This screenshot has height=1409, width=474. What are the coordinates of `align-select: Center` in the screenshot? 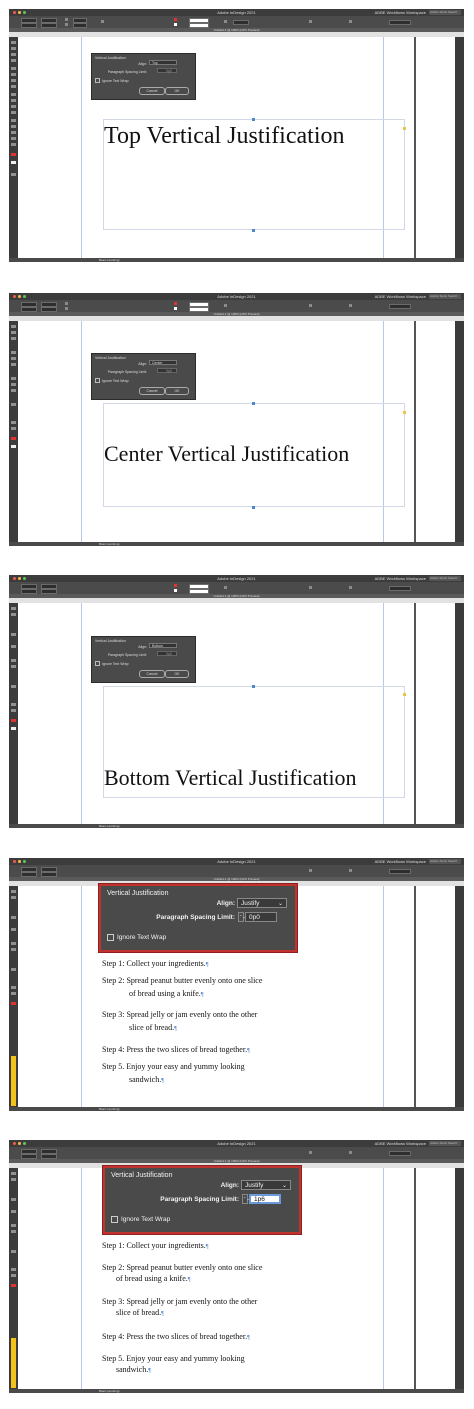 It's located at (163, 362).